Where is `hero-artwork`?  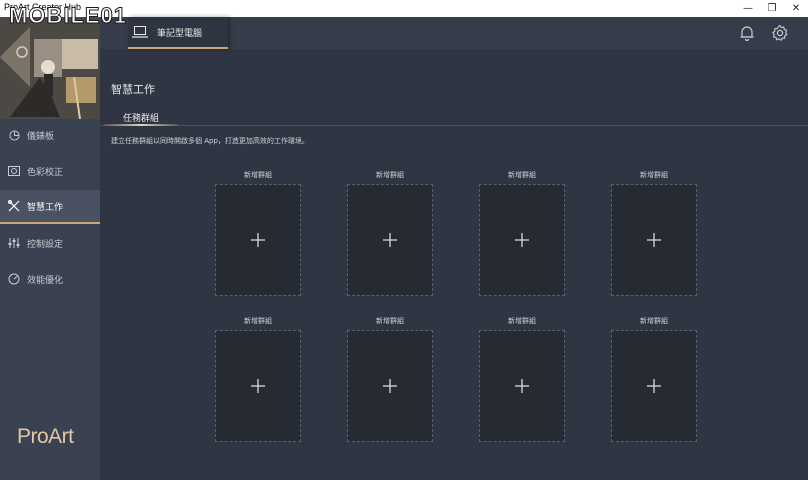 hero-artwork is located at coordinates (50, 68).